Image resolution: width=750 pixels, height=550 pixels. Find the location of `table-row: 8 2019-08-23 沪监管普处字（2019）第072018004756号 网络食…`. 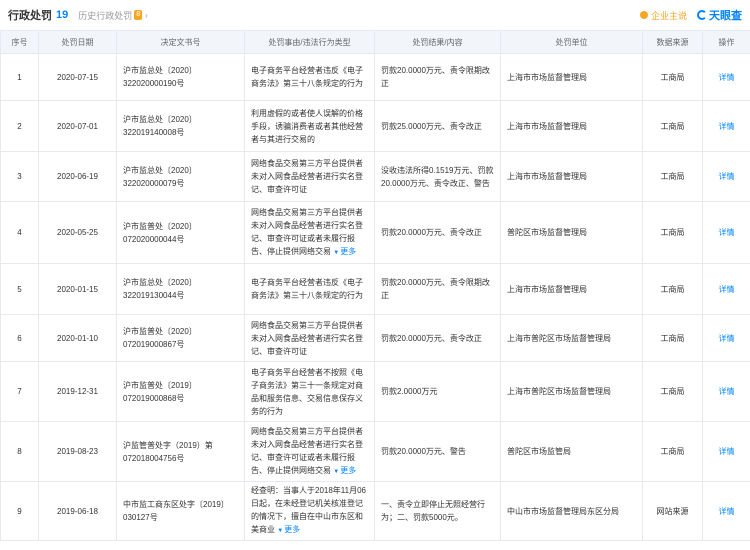

table-row: 8 2019-08-23 沪监管普处字（2019）第072018004756号 网络食… is located at coordinates (375, 451).